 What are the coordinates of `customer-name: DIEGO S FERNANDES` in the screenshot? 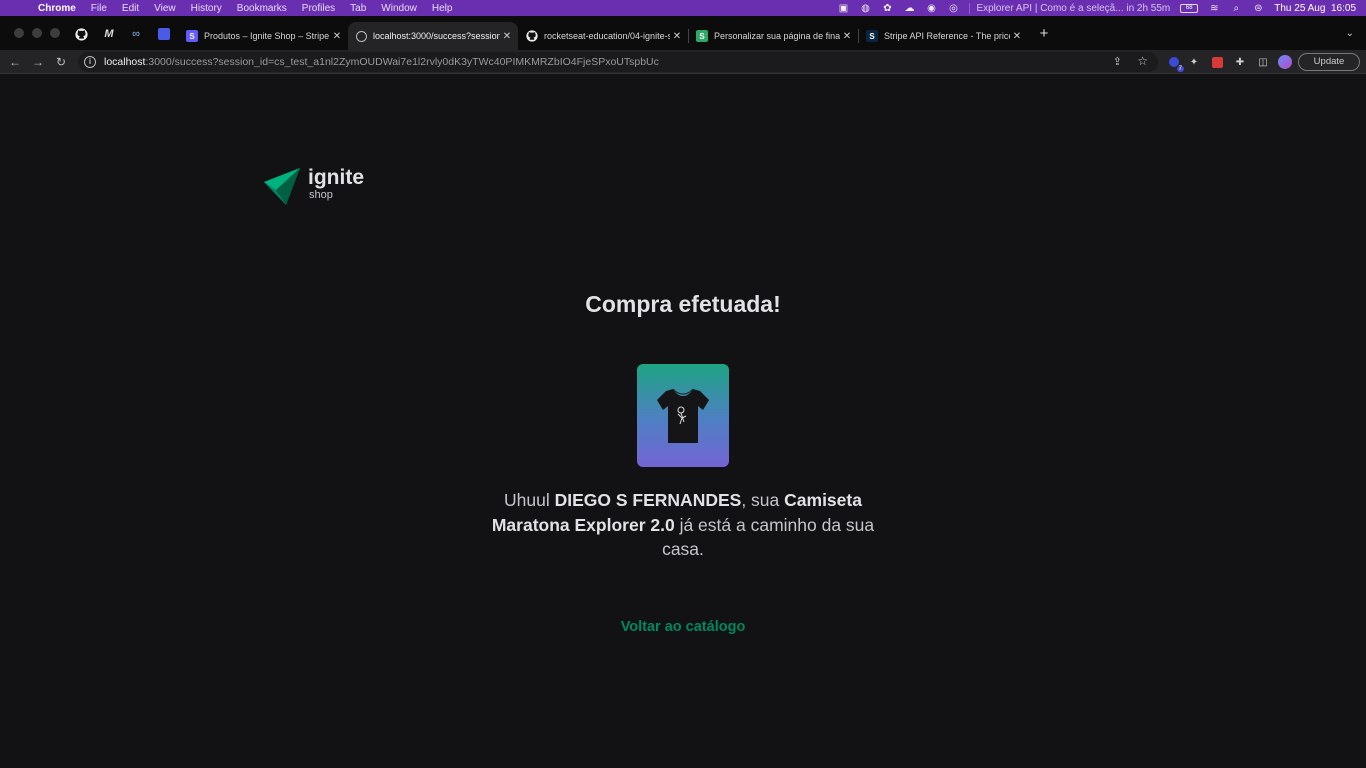 It's located at (648, 500).